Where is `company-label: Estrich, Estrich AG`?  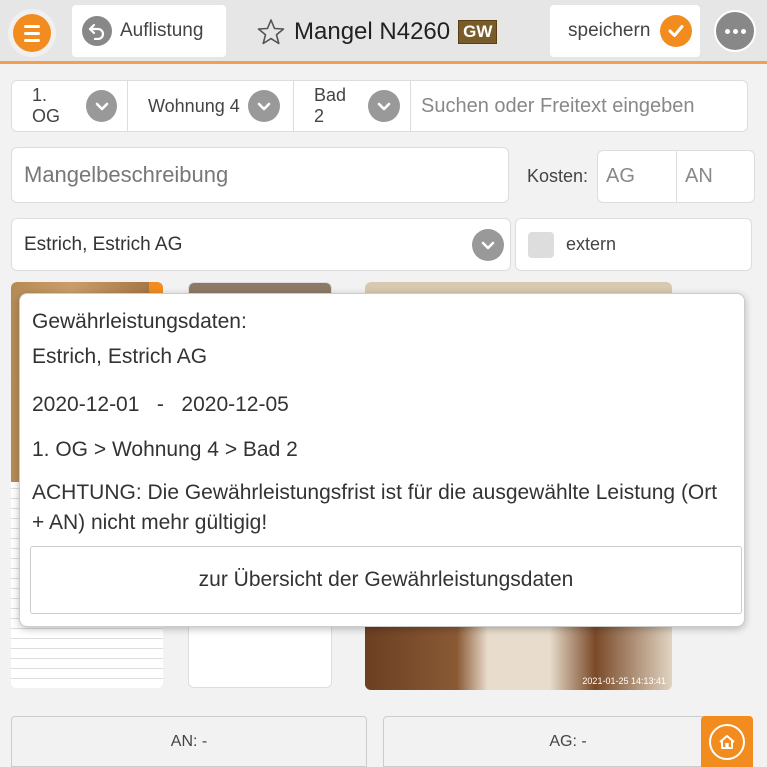 company-label: Estrich, Estrich AG is located at coordinates (103, 244).